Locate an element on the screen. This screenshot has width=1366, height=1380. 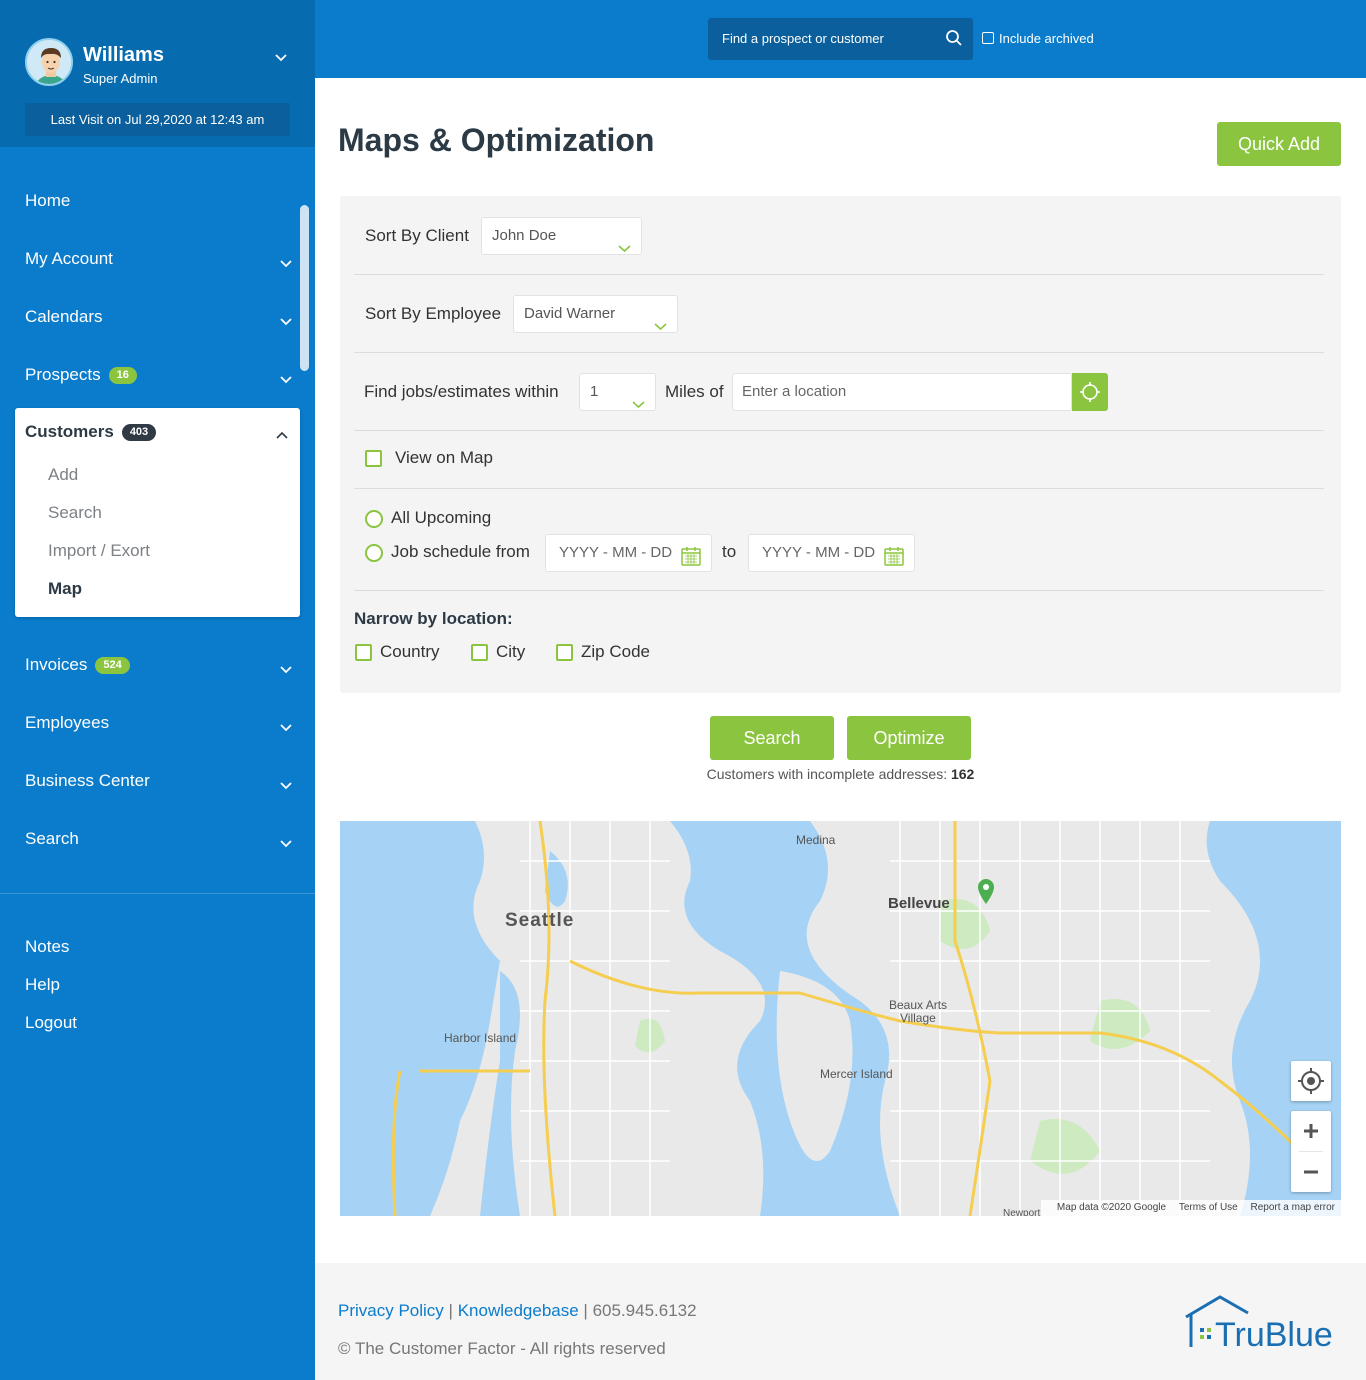
trublue-logo: TruBlue is located at coordinates (1263, 1325).